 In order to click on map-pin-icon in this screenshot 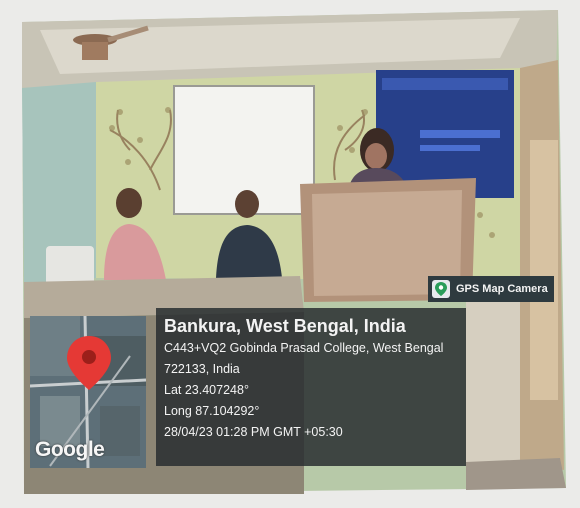, I will do `click(441, 289)`.